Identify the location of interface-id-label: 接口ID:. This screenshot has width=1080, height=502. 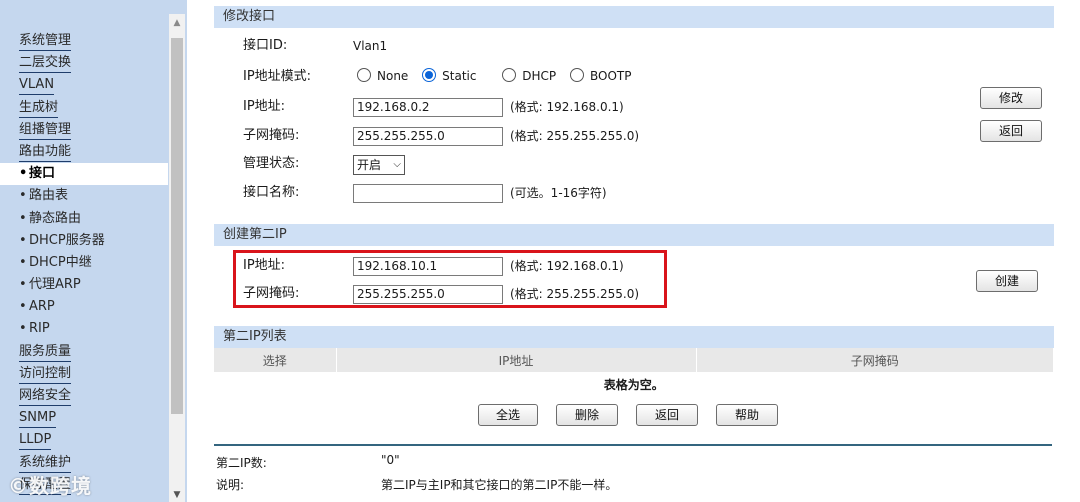
(265, 45).